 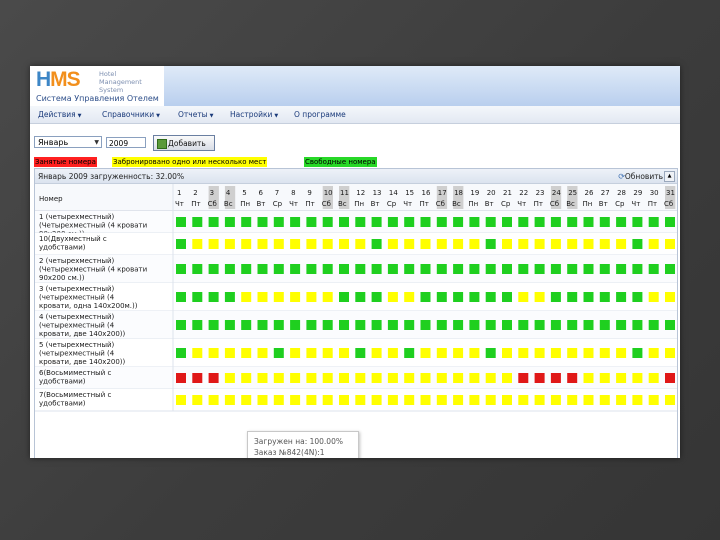 What do you see at coordinates (320, 114) in the screenshot?
I see `menu-about: О программе` at bounding box center [320, 114].